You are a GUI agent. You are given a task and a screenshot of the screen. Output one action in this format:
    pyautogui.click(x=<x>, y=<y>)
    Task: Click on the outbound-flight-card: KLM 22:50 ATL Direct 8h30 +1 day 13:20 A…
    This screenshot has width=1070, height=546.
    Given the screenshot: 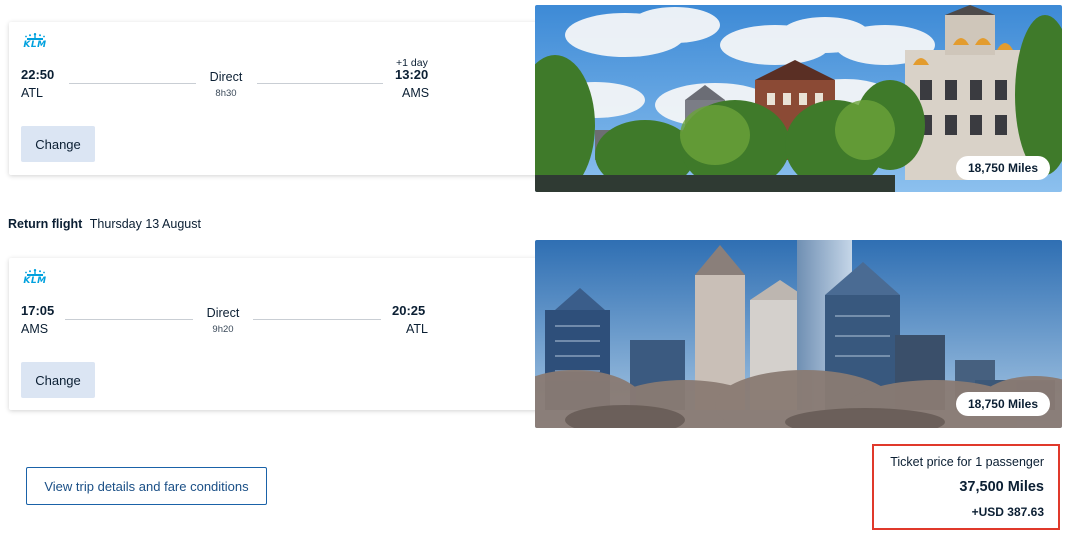 What is the action you would take?
    pyautogui.click(x=274, y=98)
    